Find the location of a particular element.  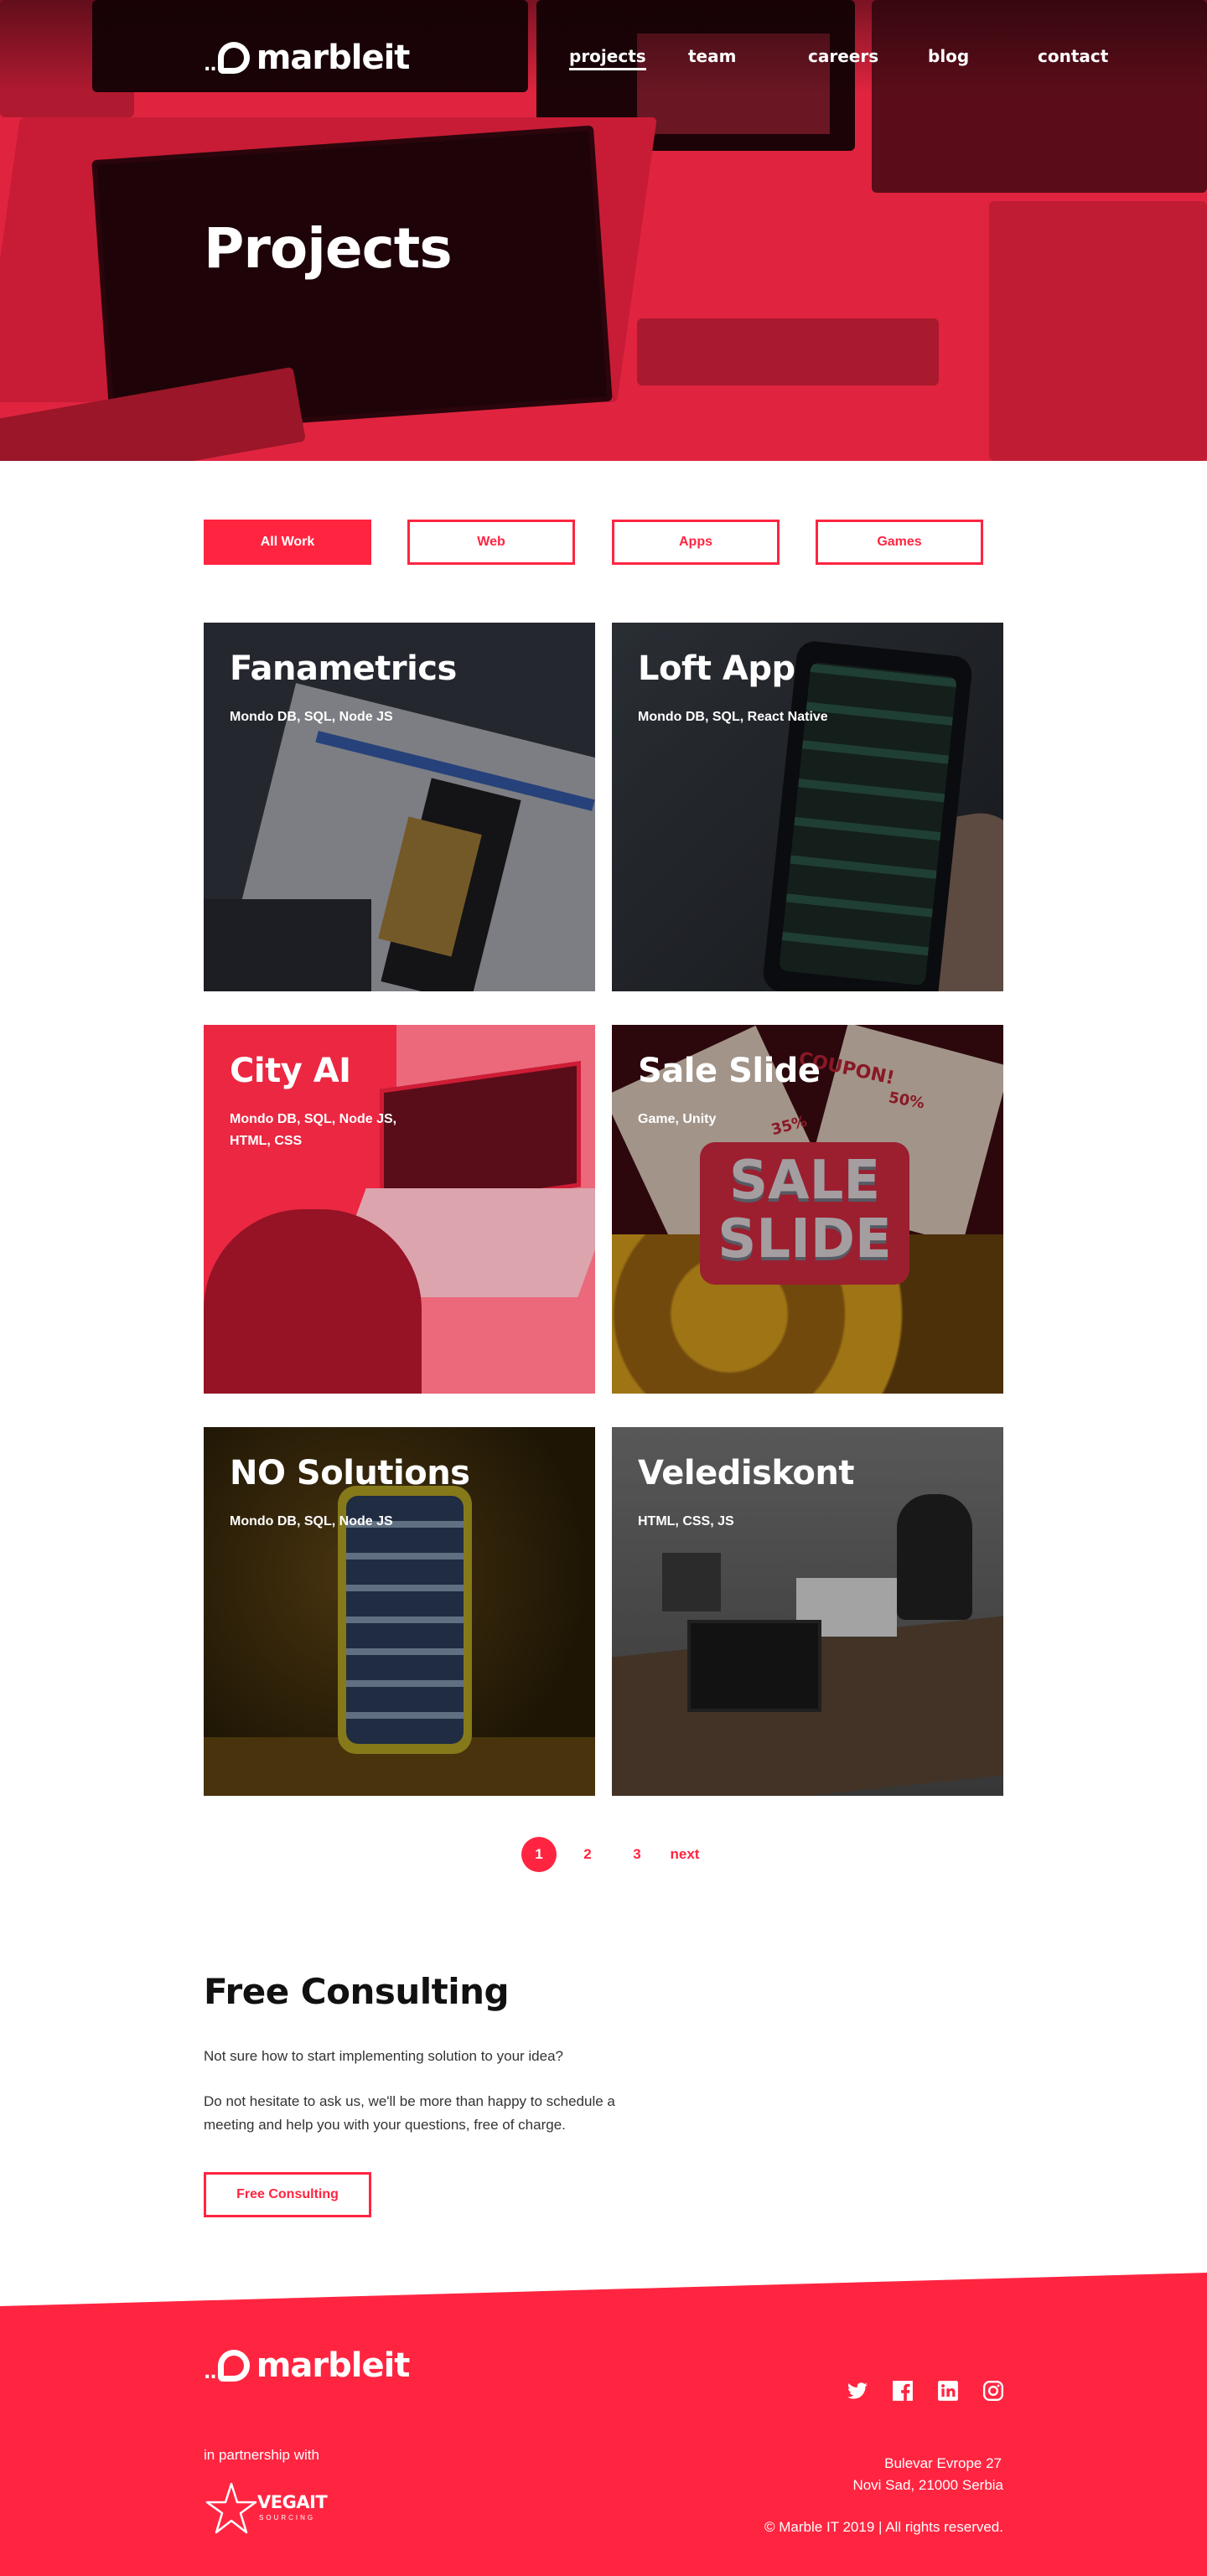

project-title: City AI is located at coordinates (291, 1071).